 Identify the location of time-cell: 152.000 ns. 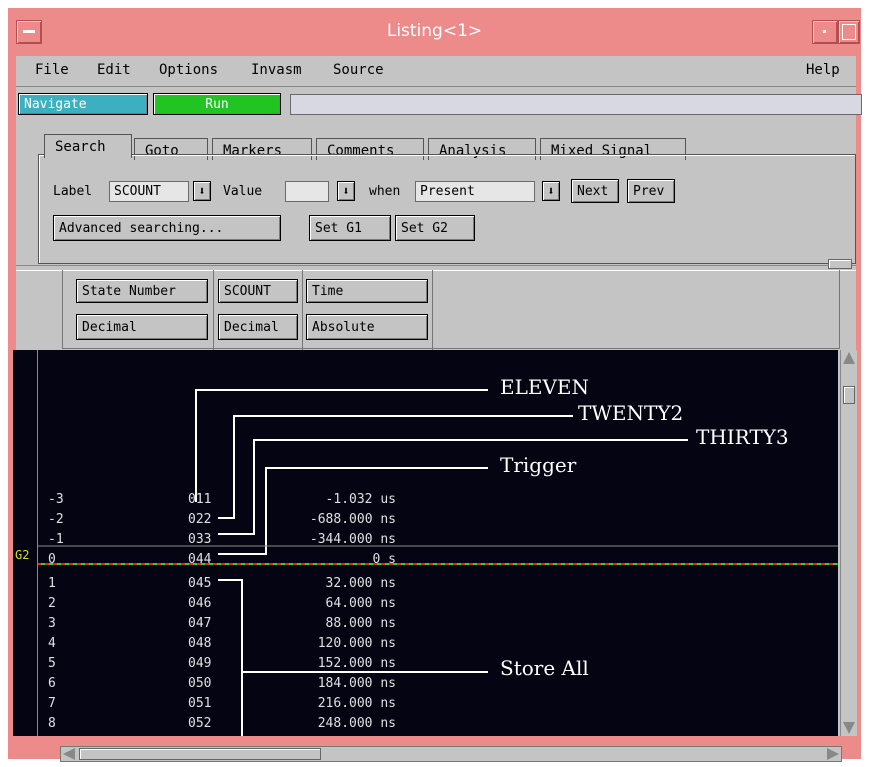
(356, 663).